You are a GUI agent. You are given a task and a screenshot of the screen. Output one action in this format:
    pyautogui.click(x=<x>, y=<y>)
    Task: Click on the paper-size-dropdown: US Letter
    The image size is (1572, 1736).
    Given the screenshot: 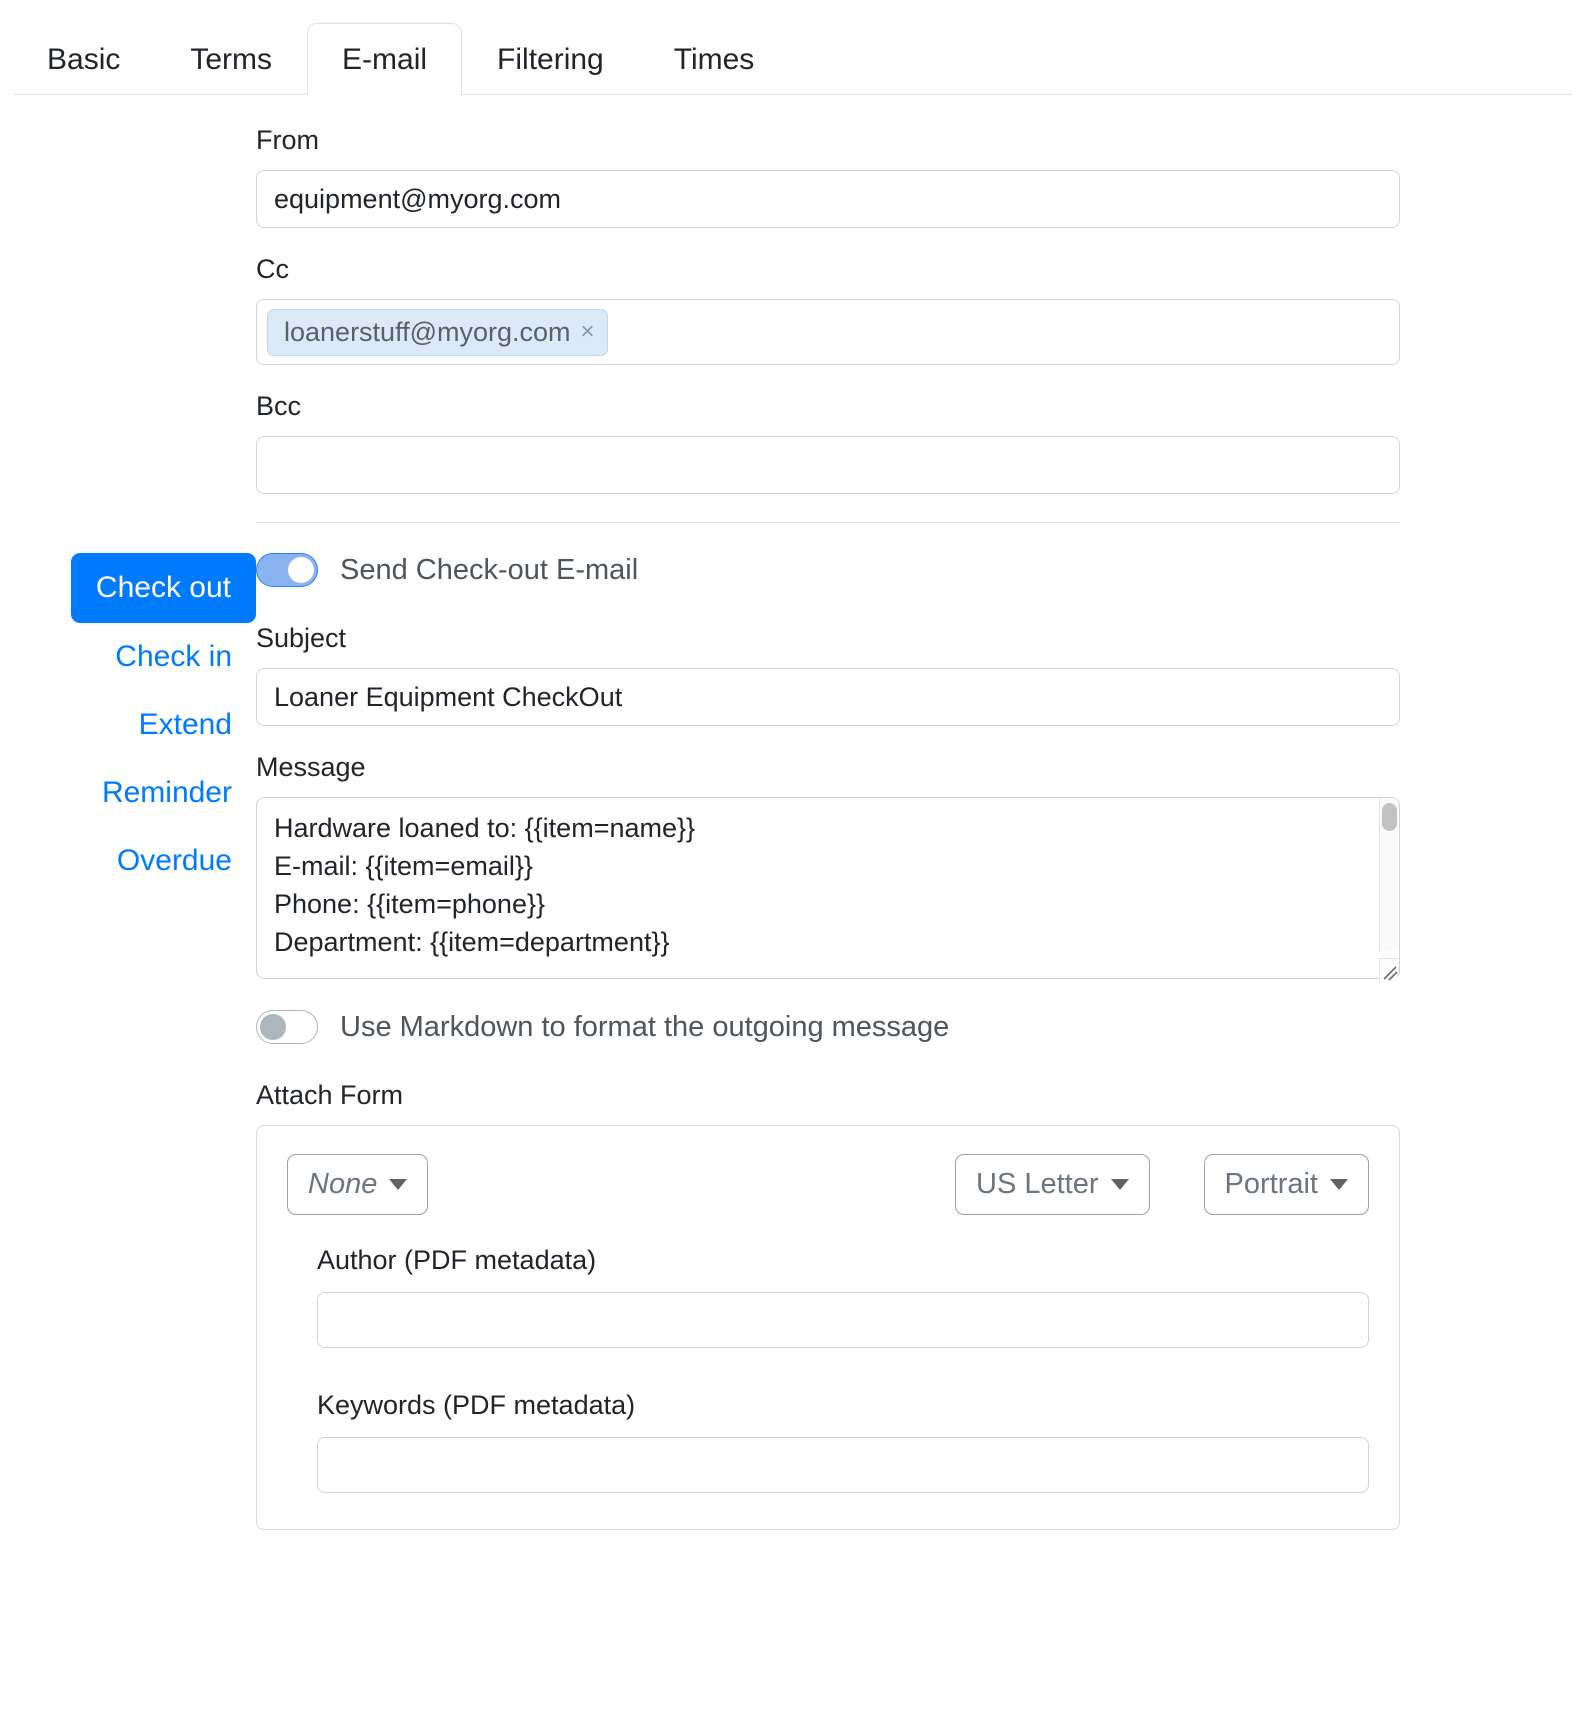 What is the action you would take?
    pyautogui.click(x=1052, y=1184)
    